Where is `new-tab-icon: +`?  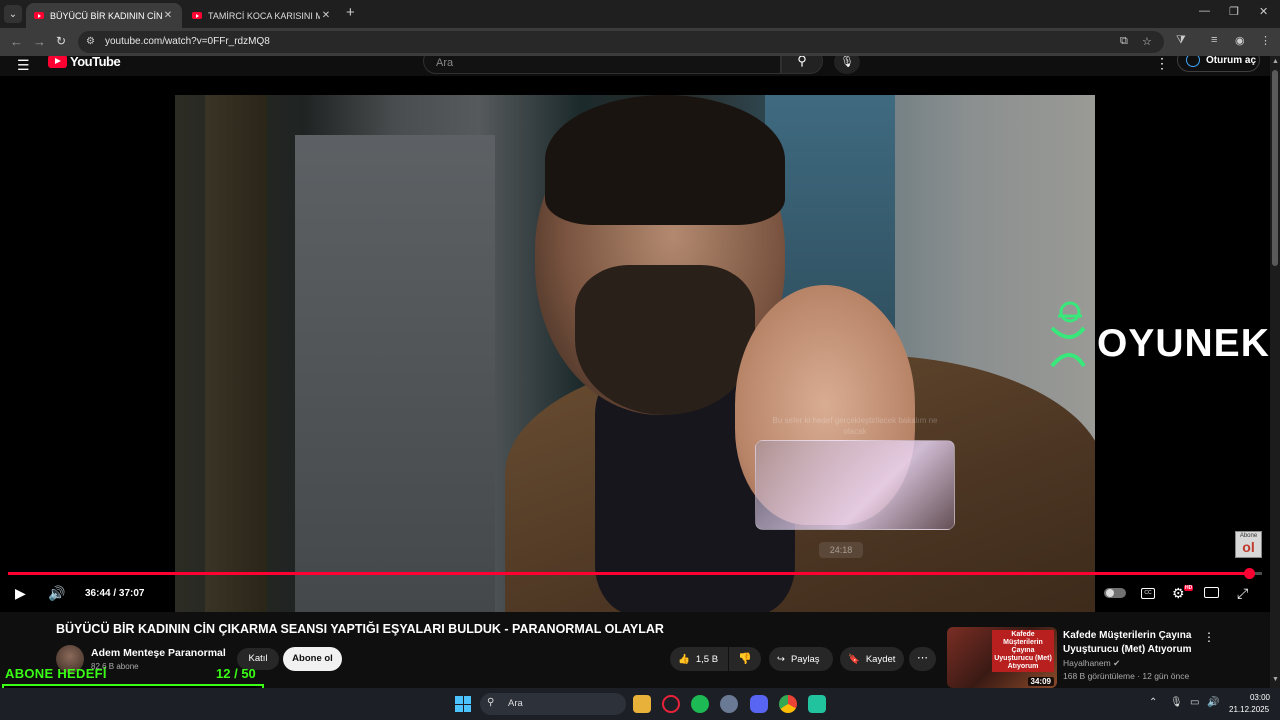 new-tab-icon: + is located at coordinates (350, 12).